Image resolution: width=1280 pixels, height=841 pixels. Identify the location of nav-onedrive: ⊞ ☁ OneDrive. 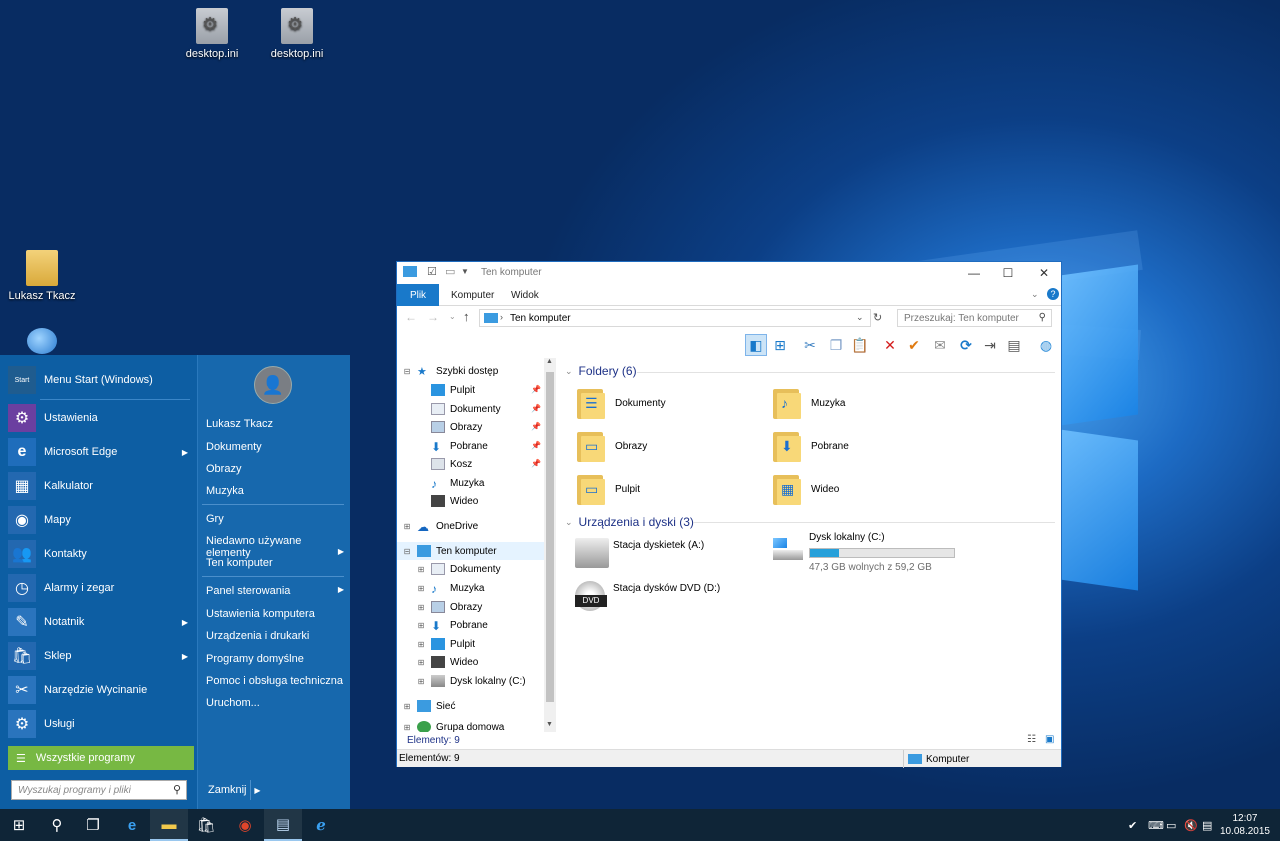
(441, 526).